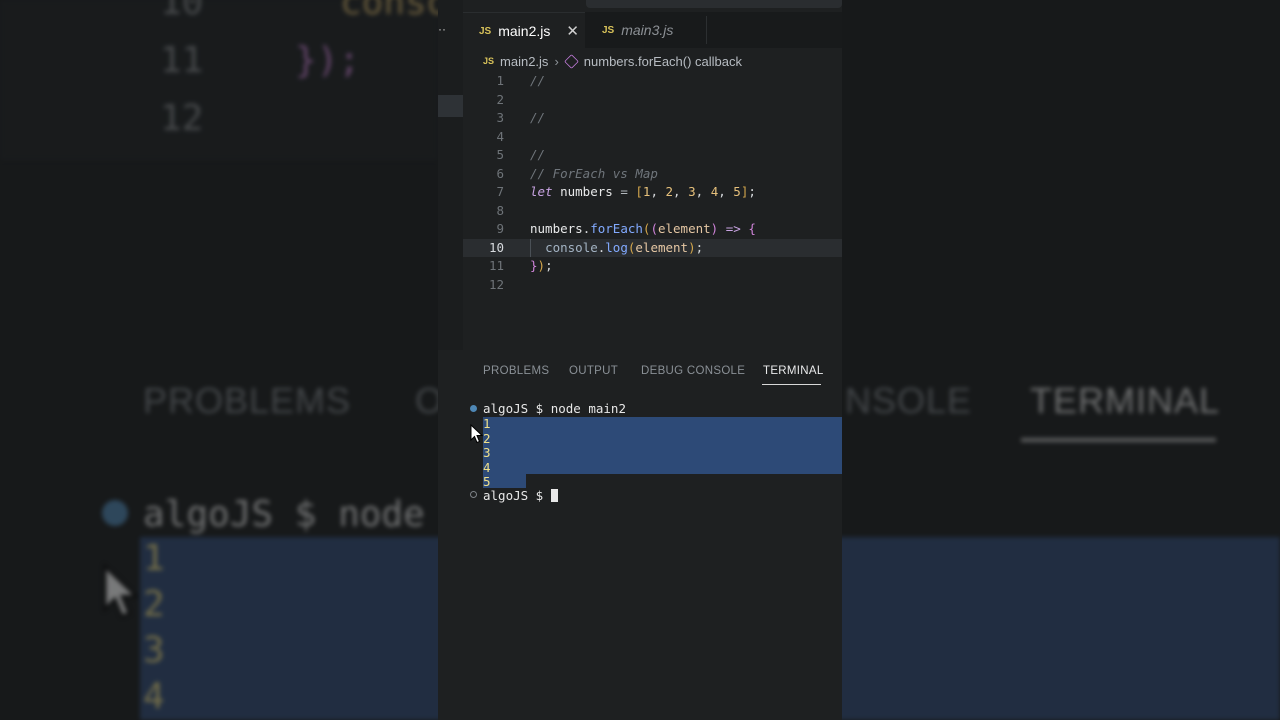 The width and height of the screenshot is (1280, 720). I want to click on code-text: let numbers = [1, 2, 3, 4, 5];, so click(643, 191).